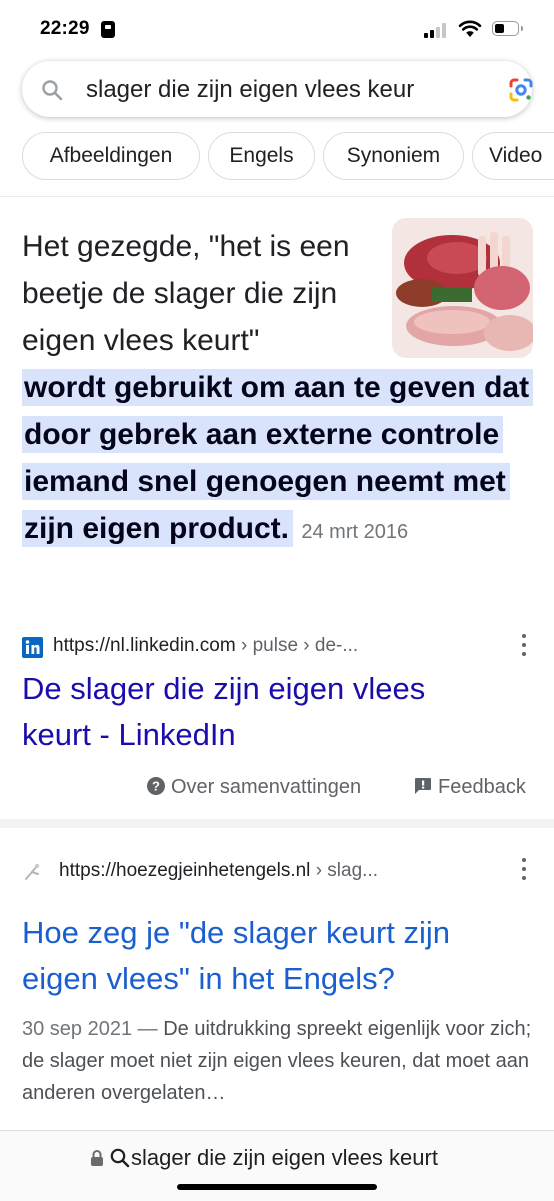 This screenshot has height=1201, width=554. I want to click on lock-icon, so click(97, 1158).